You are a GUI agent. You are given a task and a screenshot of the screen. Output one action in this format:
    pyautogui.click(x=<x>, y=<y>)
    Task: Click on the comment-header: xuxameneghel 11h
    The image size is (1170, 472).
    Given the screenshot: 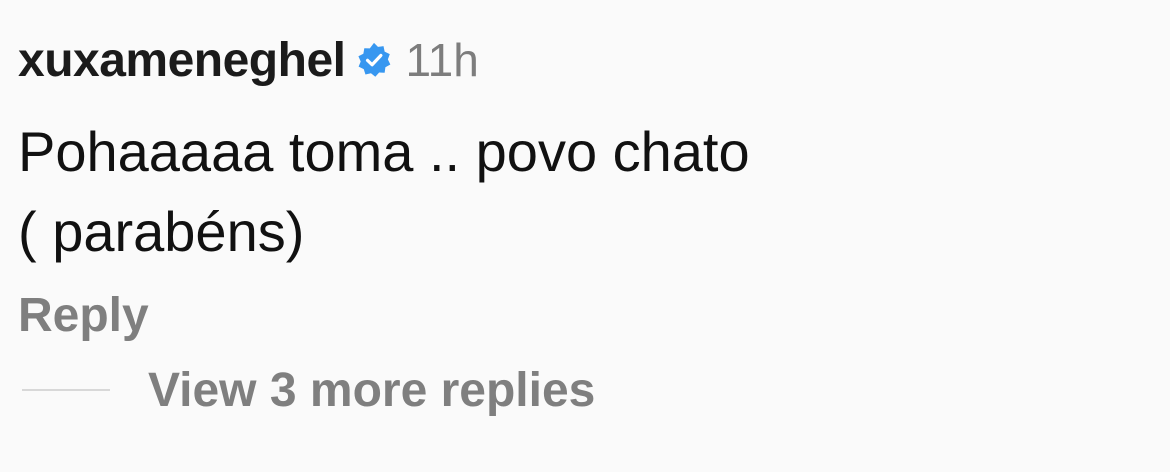 What is the action you would take?
    pyautogui.click(x=248, y=60)
    